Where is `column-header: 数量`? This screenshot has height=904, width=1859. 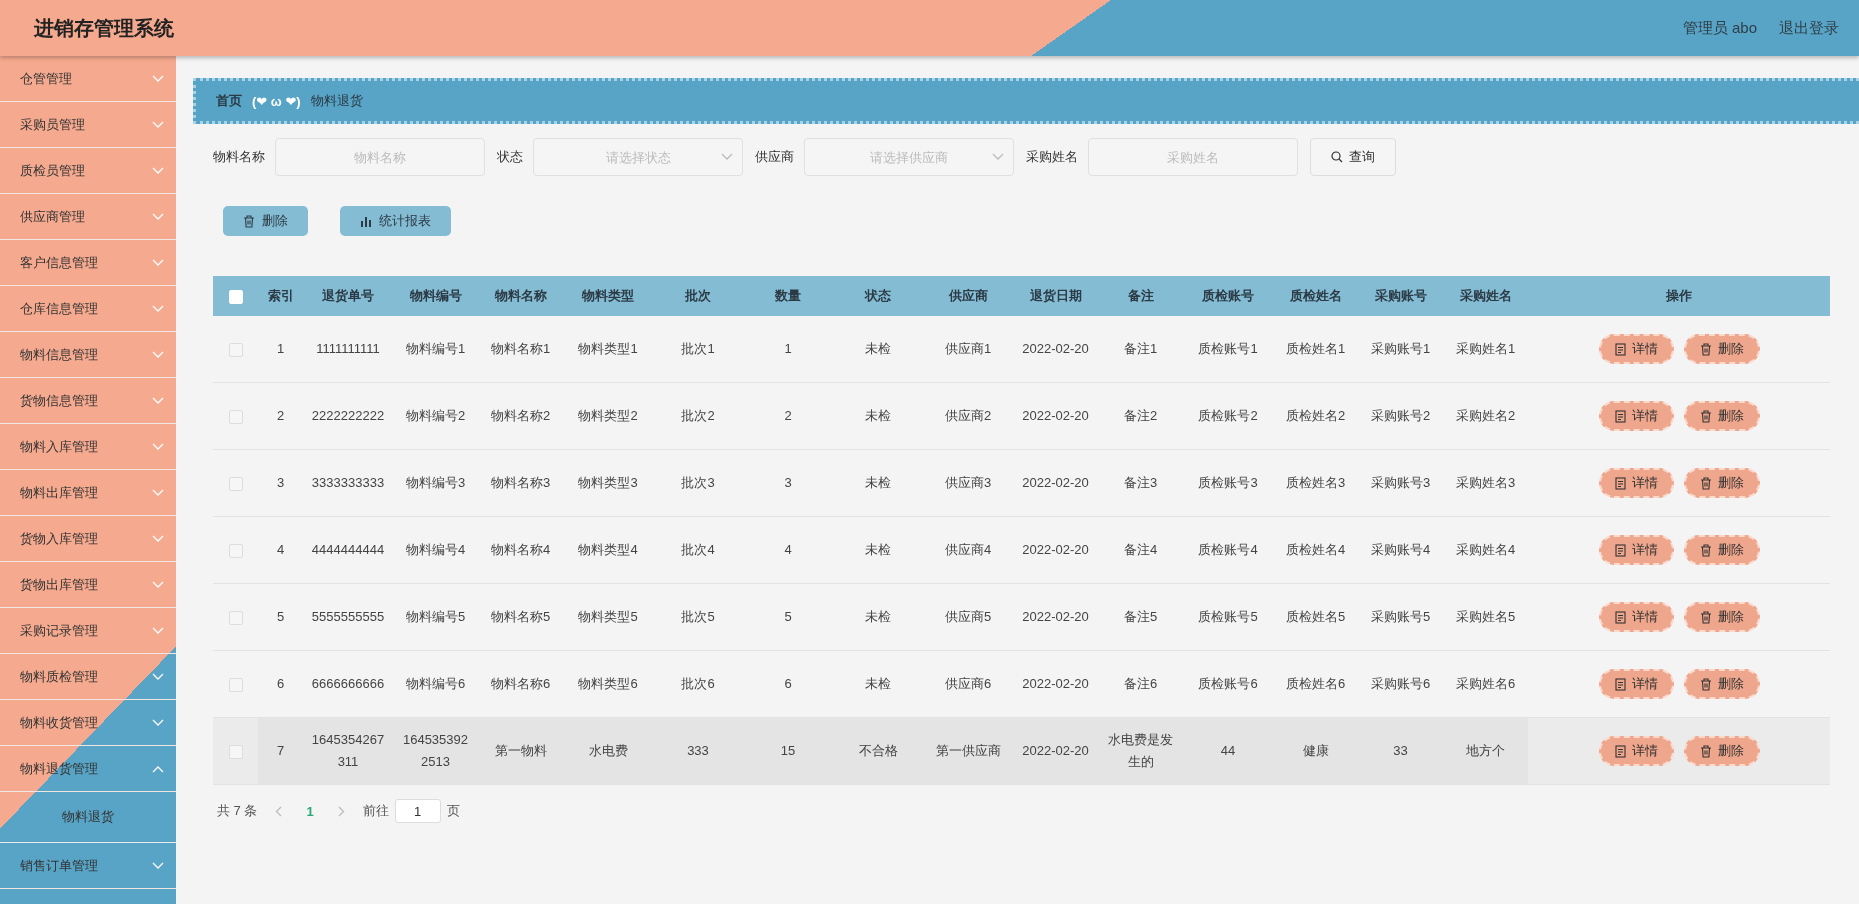
column-header: 数量 is located at coordinates (788, 296).